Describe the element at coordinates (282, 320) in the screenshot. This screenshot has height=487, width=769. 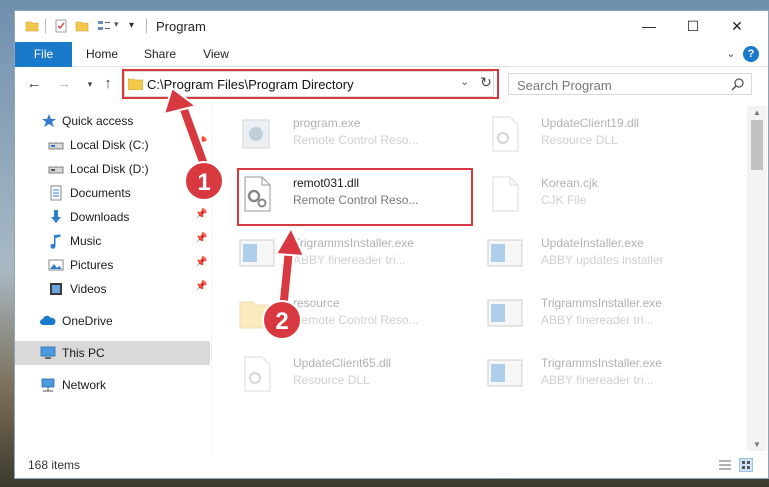
I see `step-badge-2: 2` at that location.